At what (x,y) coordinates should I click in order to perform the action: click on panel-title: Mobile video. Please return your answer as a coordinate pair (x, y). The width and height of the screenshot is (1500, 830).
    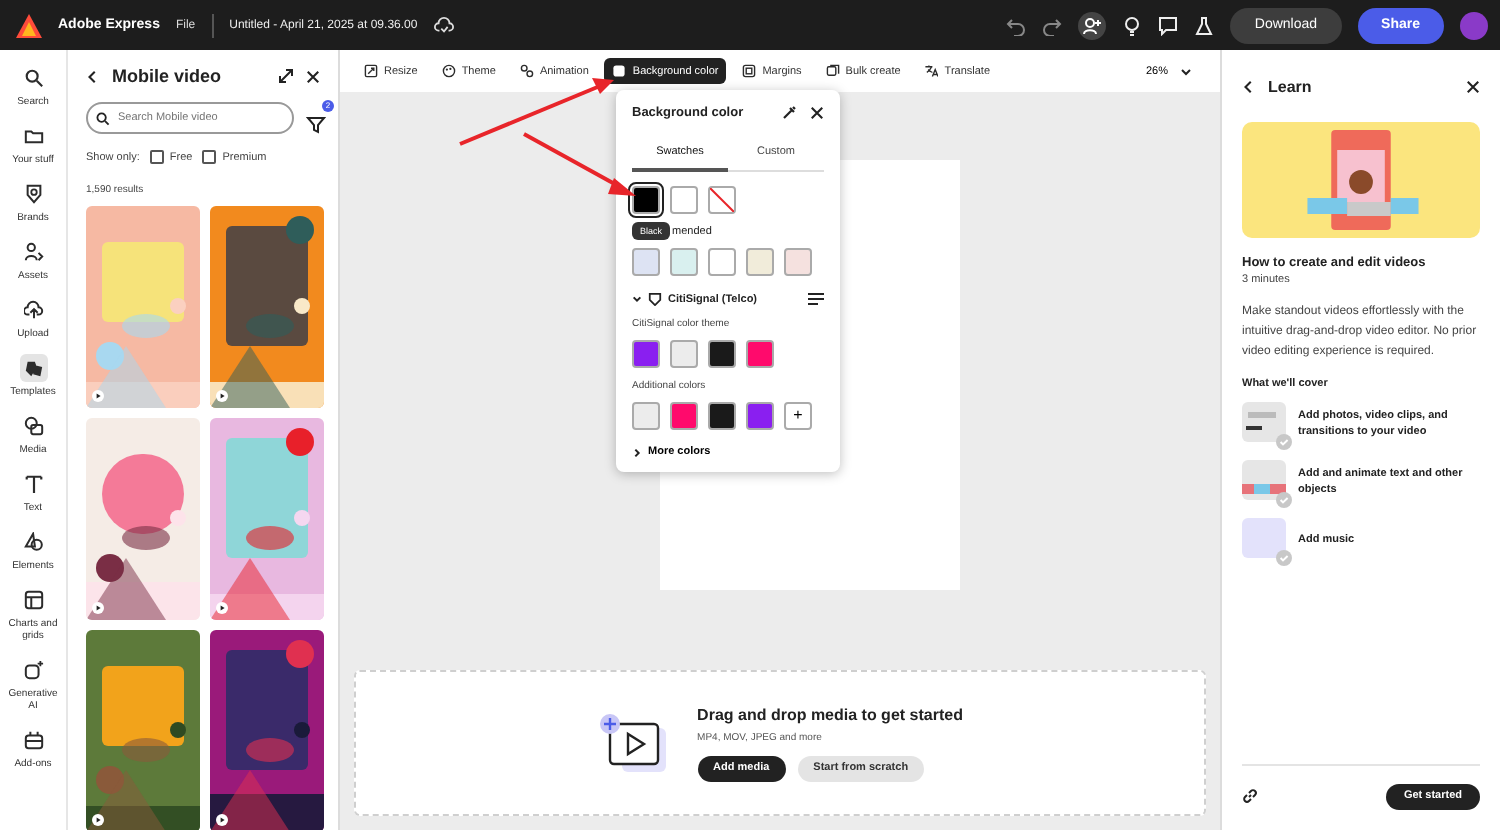
    Looking at the image, I should click on (168, 76).